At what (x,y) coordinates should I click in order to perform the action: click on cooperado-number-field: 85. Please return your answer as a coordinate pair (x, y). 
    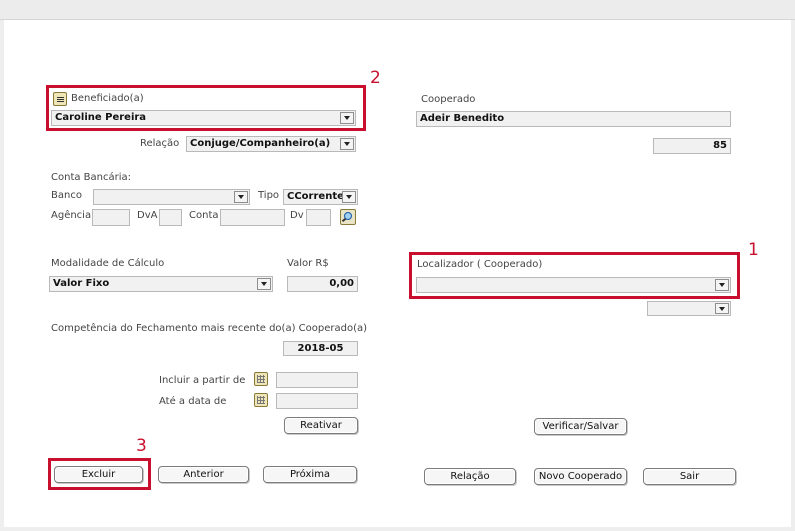
    Looking at the image, I should click on (692, 146).